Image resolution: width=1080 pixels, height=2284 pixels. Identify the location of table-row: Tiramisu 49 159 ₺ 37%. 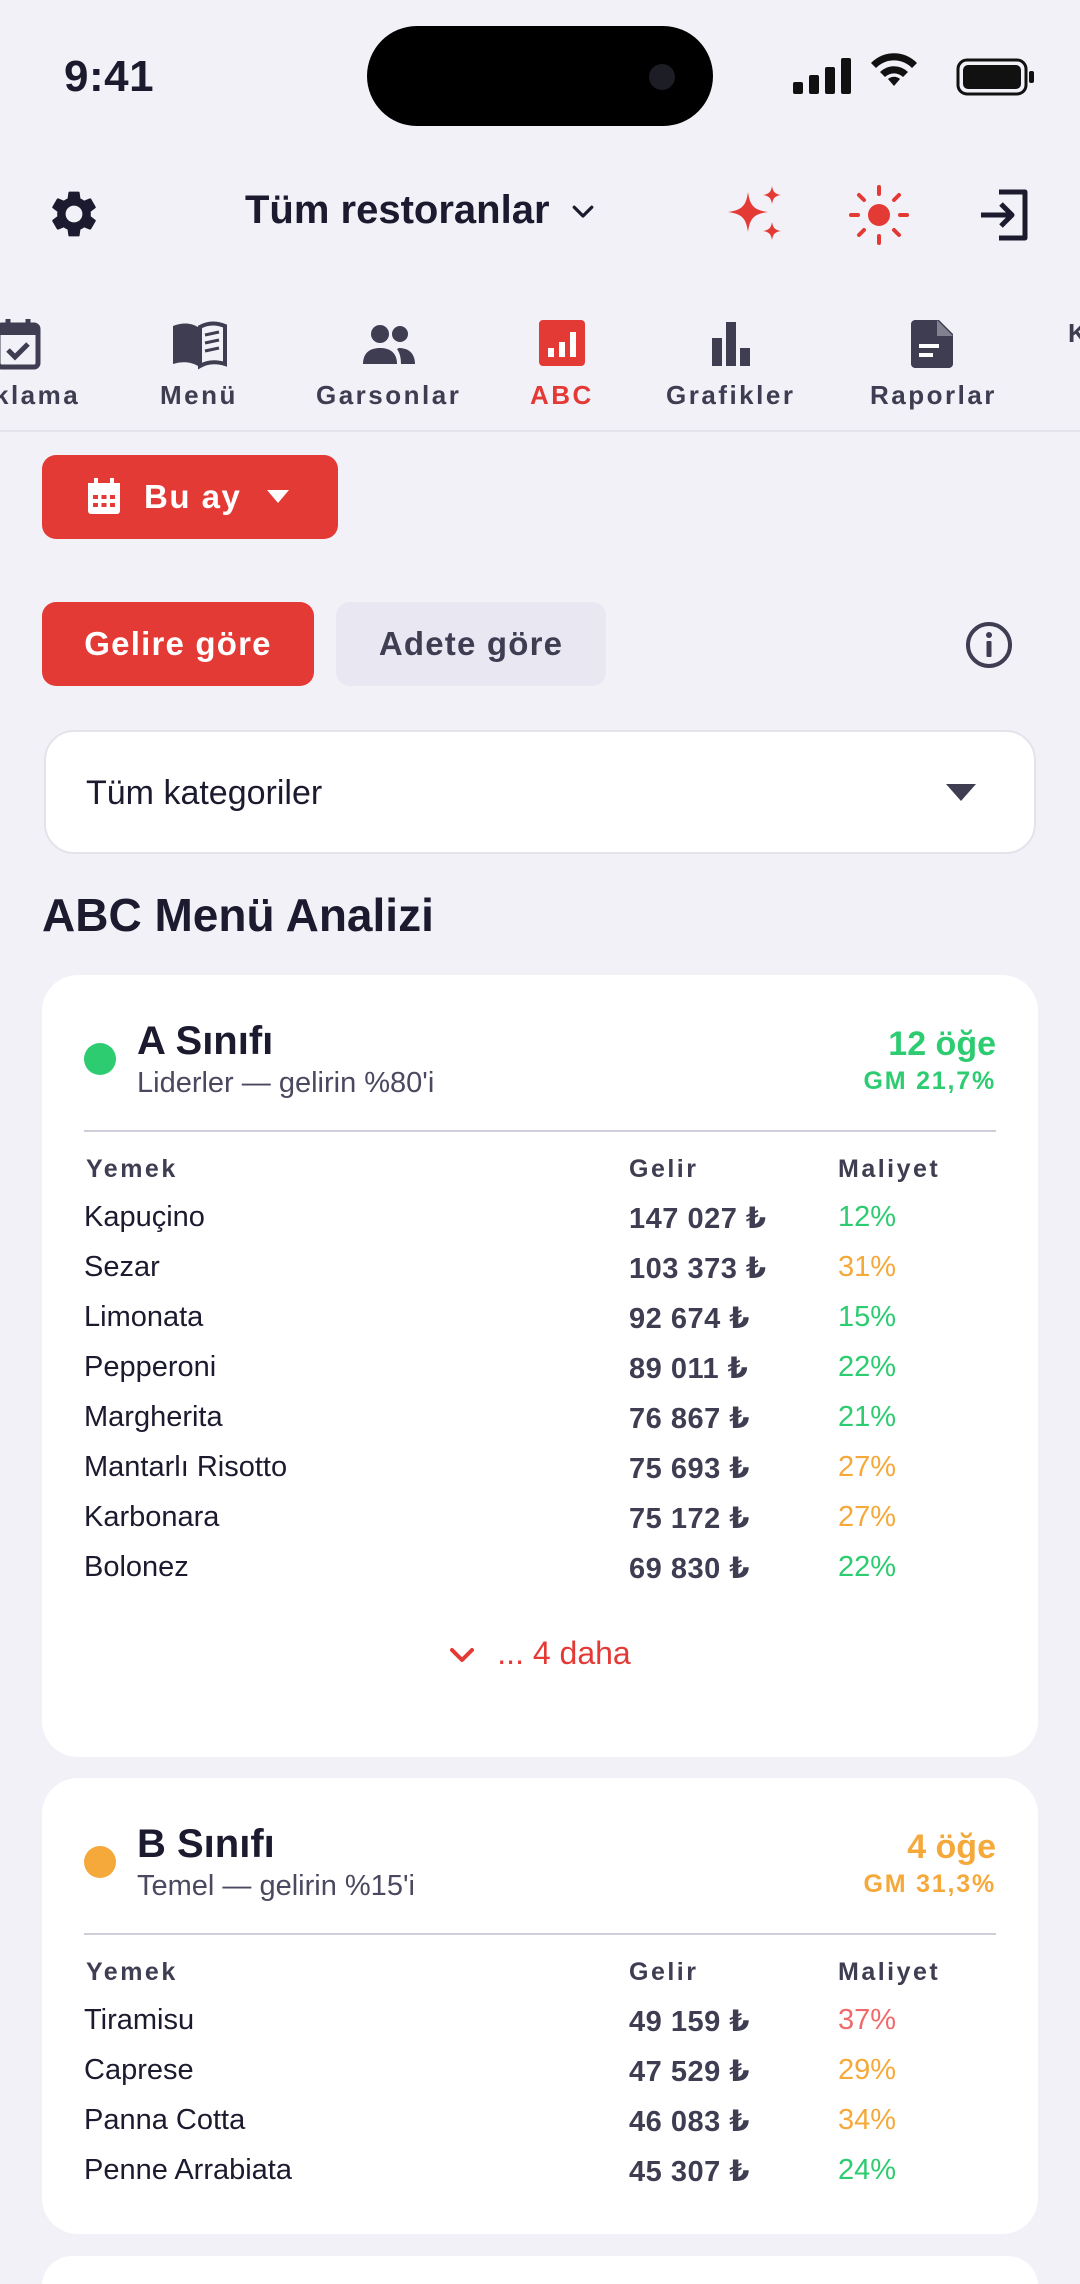
(540, 2029).